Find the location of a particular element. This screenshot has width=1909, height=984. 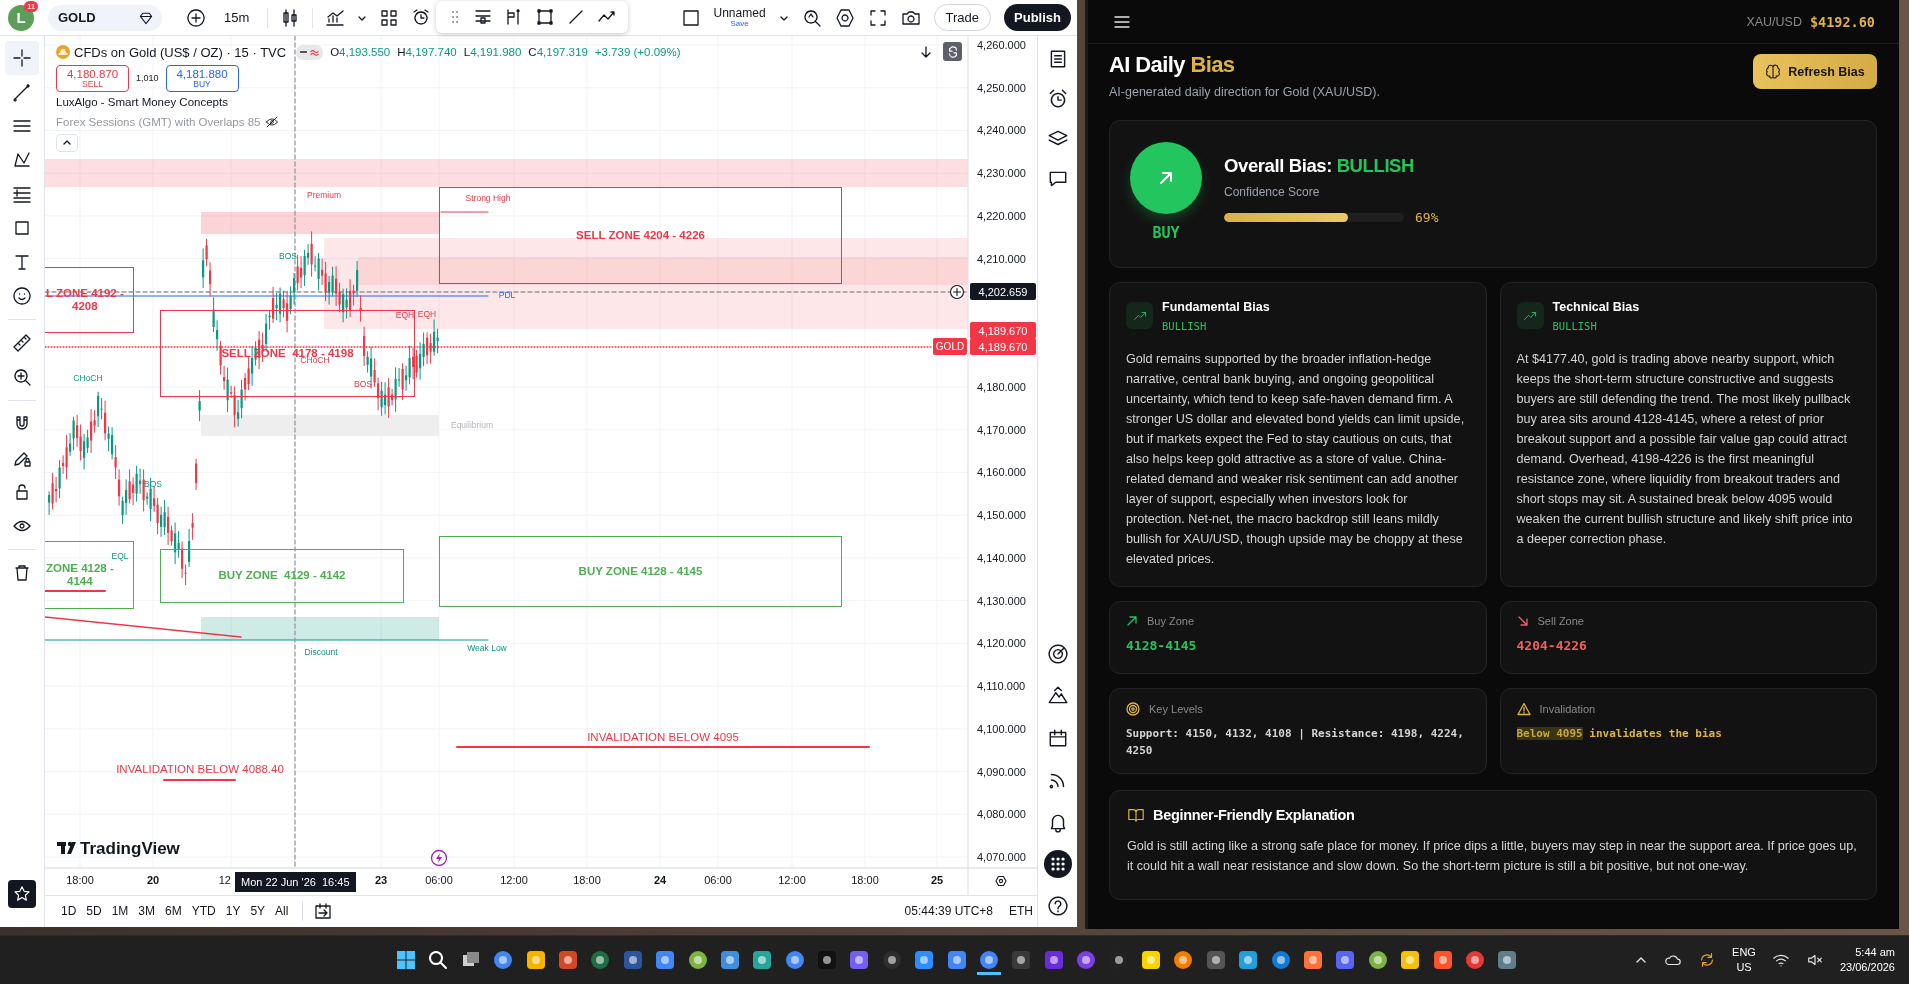

price-label: 4,080.000 is located at coordinates (1001, 814).